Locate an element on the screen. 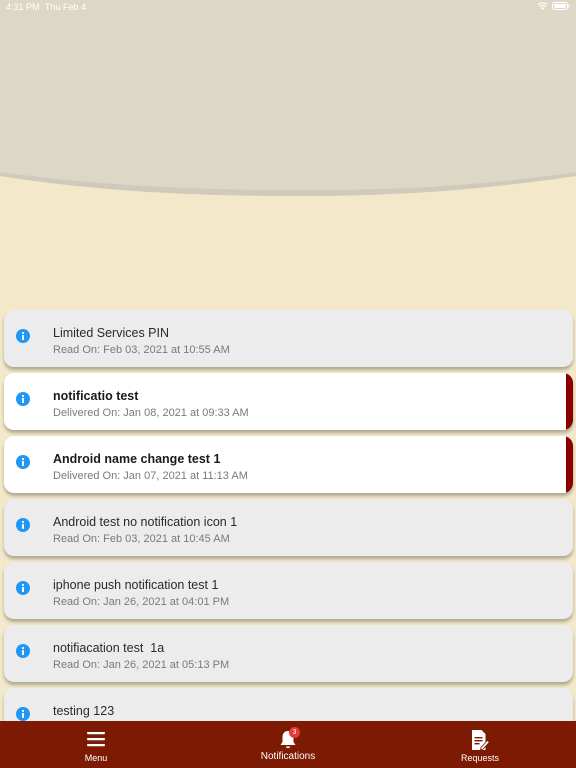 The image size is (576, 768). notification-title: Android test no notification icon 1 is located at coordinates (145, 522).